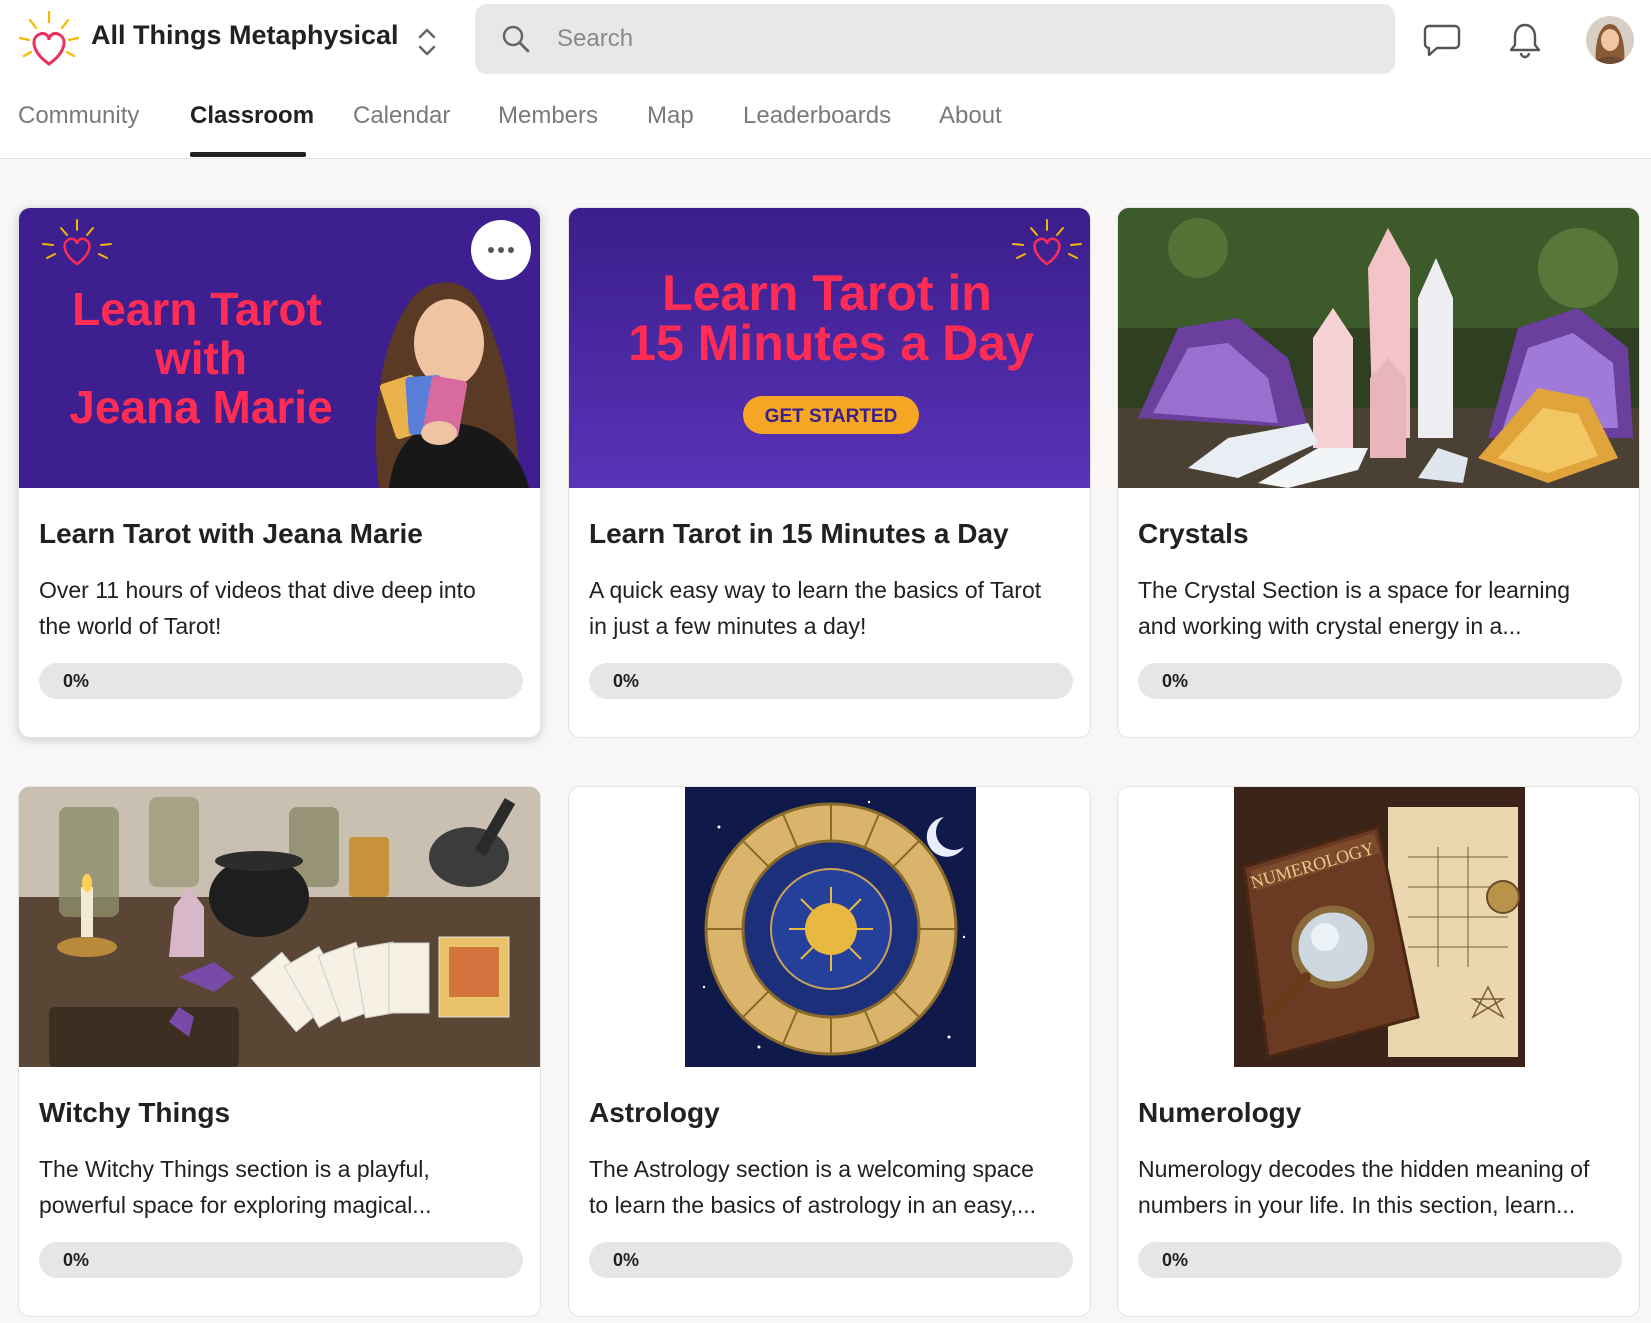 This screenshot has height=1323, width=1651. I want to click on tab-about: About, so click(970, 116).